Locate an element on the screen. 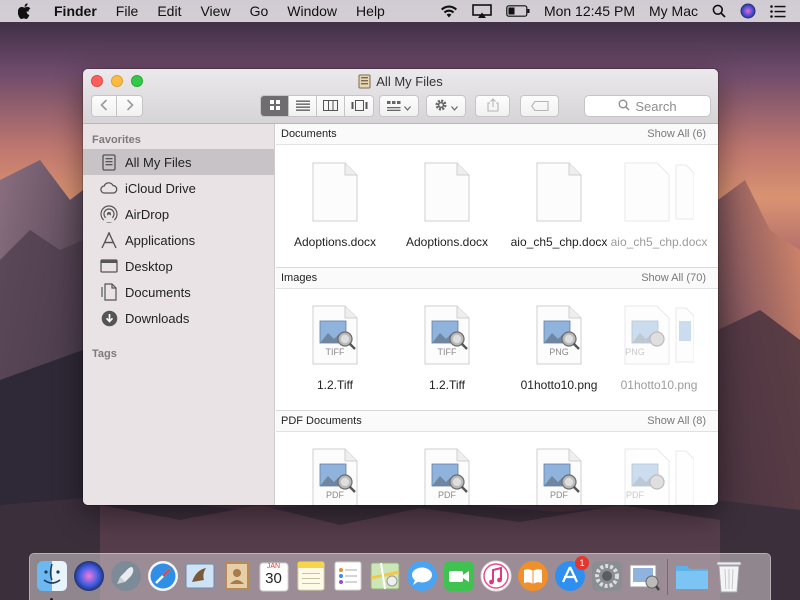  dock-contacts is located at coordinates (236, 577).